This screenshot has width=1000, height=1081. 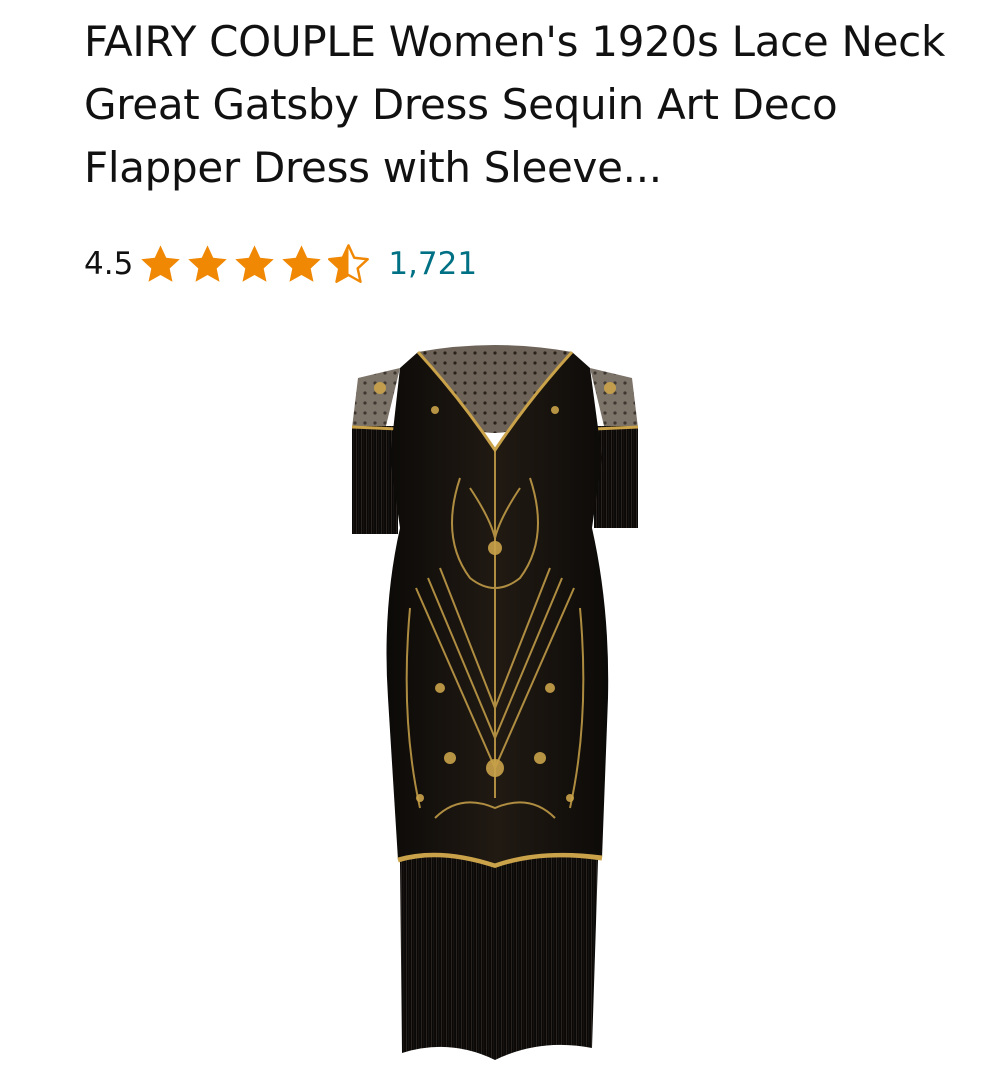 I want to click on star-half-icon, so click(x=349, y=263).